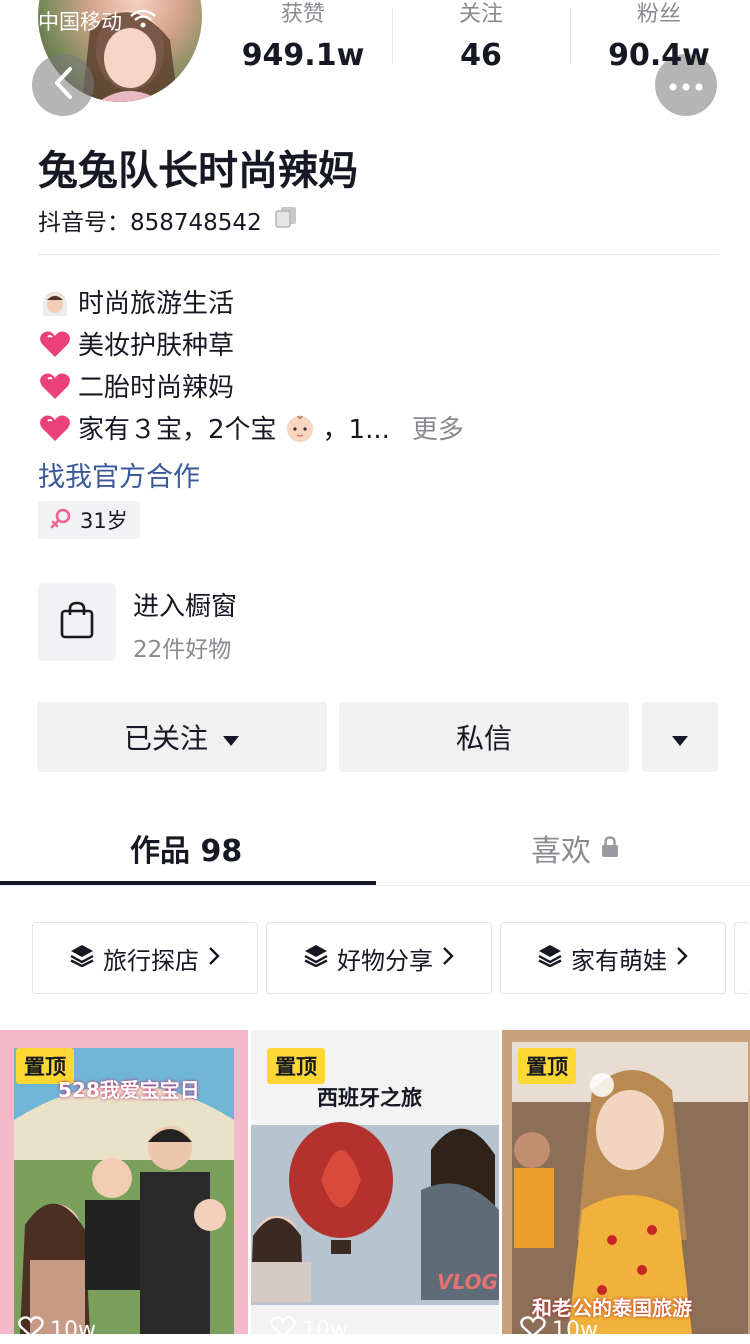 The image size is (750, 1344). Describe the element at coordinates (196, 223) in the screenshot. I see `uid-value: 858748542` at that location.